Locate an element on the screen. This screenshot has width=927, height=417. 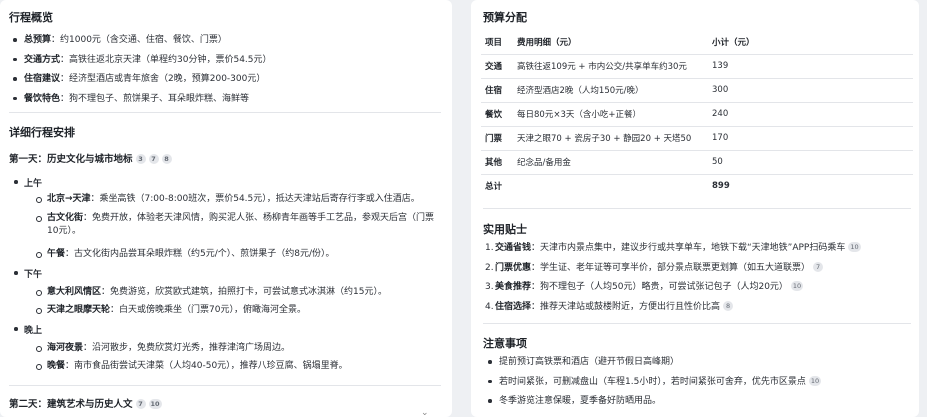
table-cell: 50 is located at coordinates (717, 162).